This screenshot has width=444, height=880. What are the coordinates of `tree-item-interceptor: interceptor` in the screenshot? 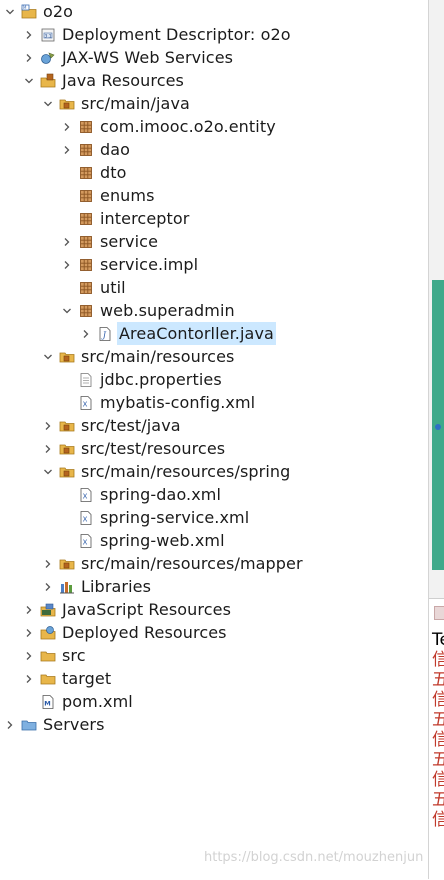 It's located at (125, 218).